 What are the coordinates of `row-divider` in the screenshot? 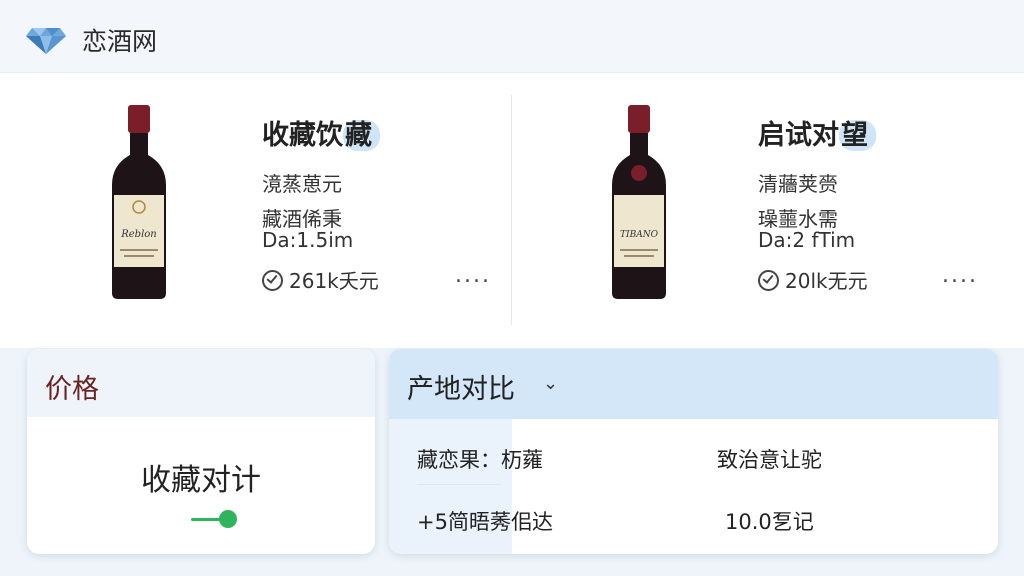 It's located at (459, 484).